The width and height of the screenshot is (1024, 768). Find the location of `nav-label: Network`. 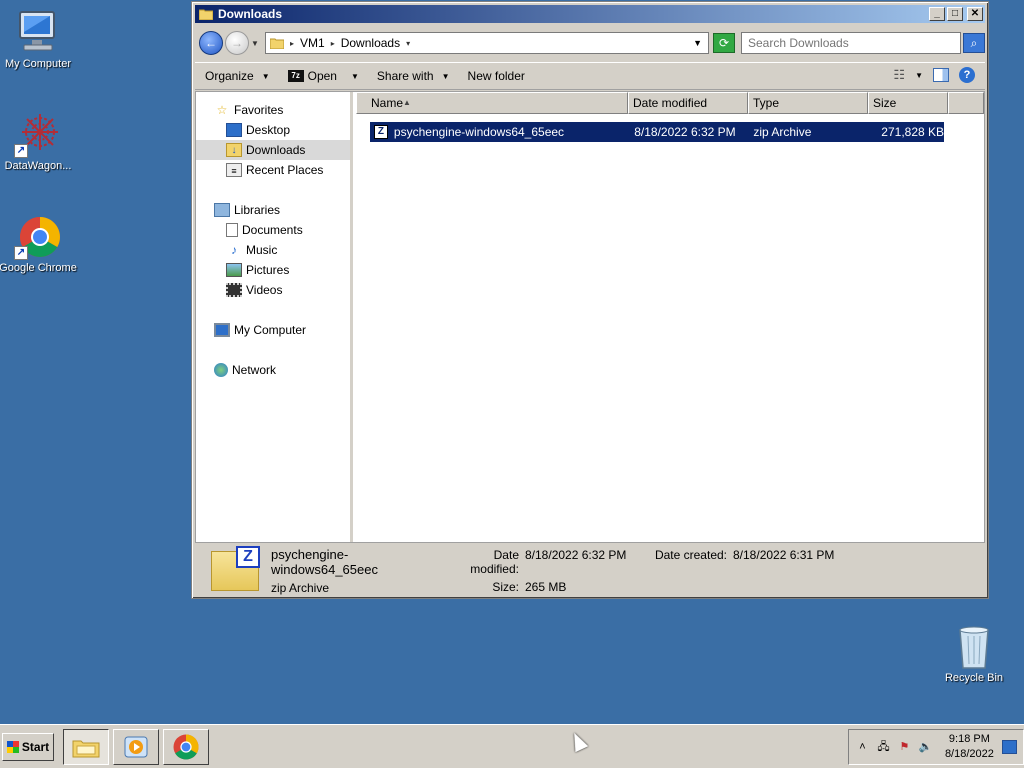

nav-label: Network is located at coordinates (254, 370).